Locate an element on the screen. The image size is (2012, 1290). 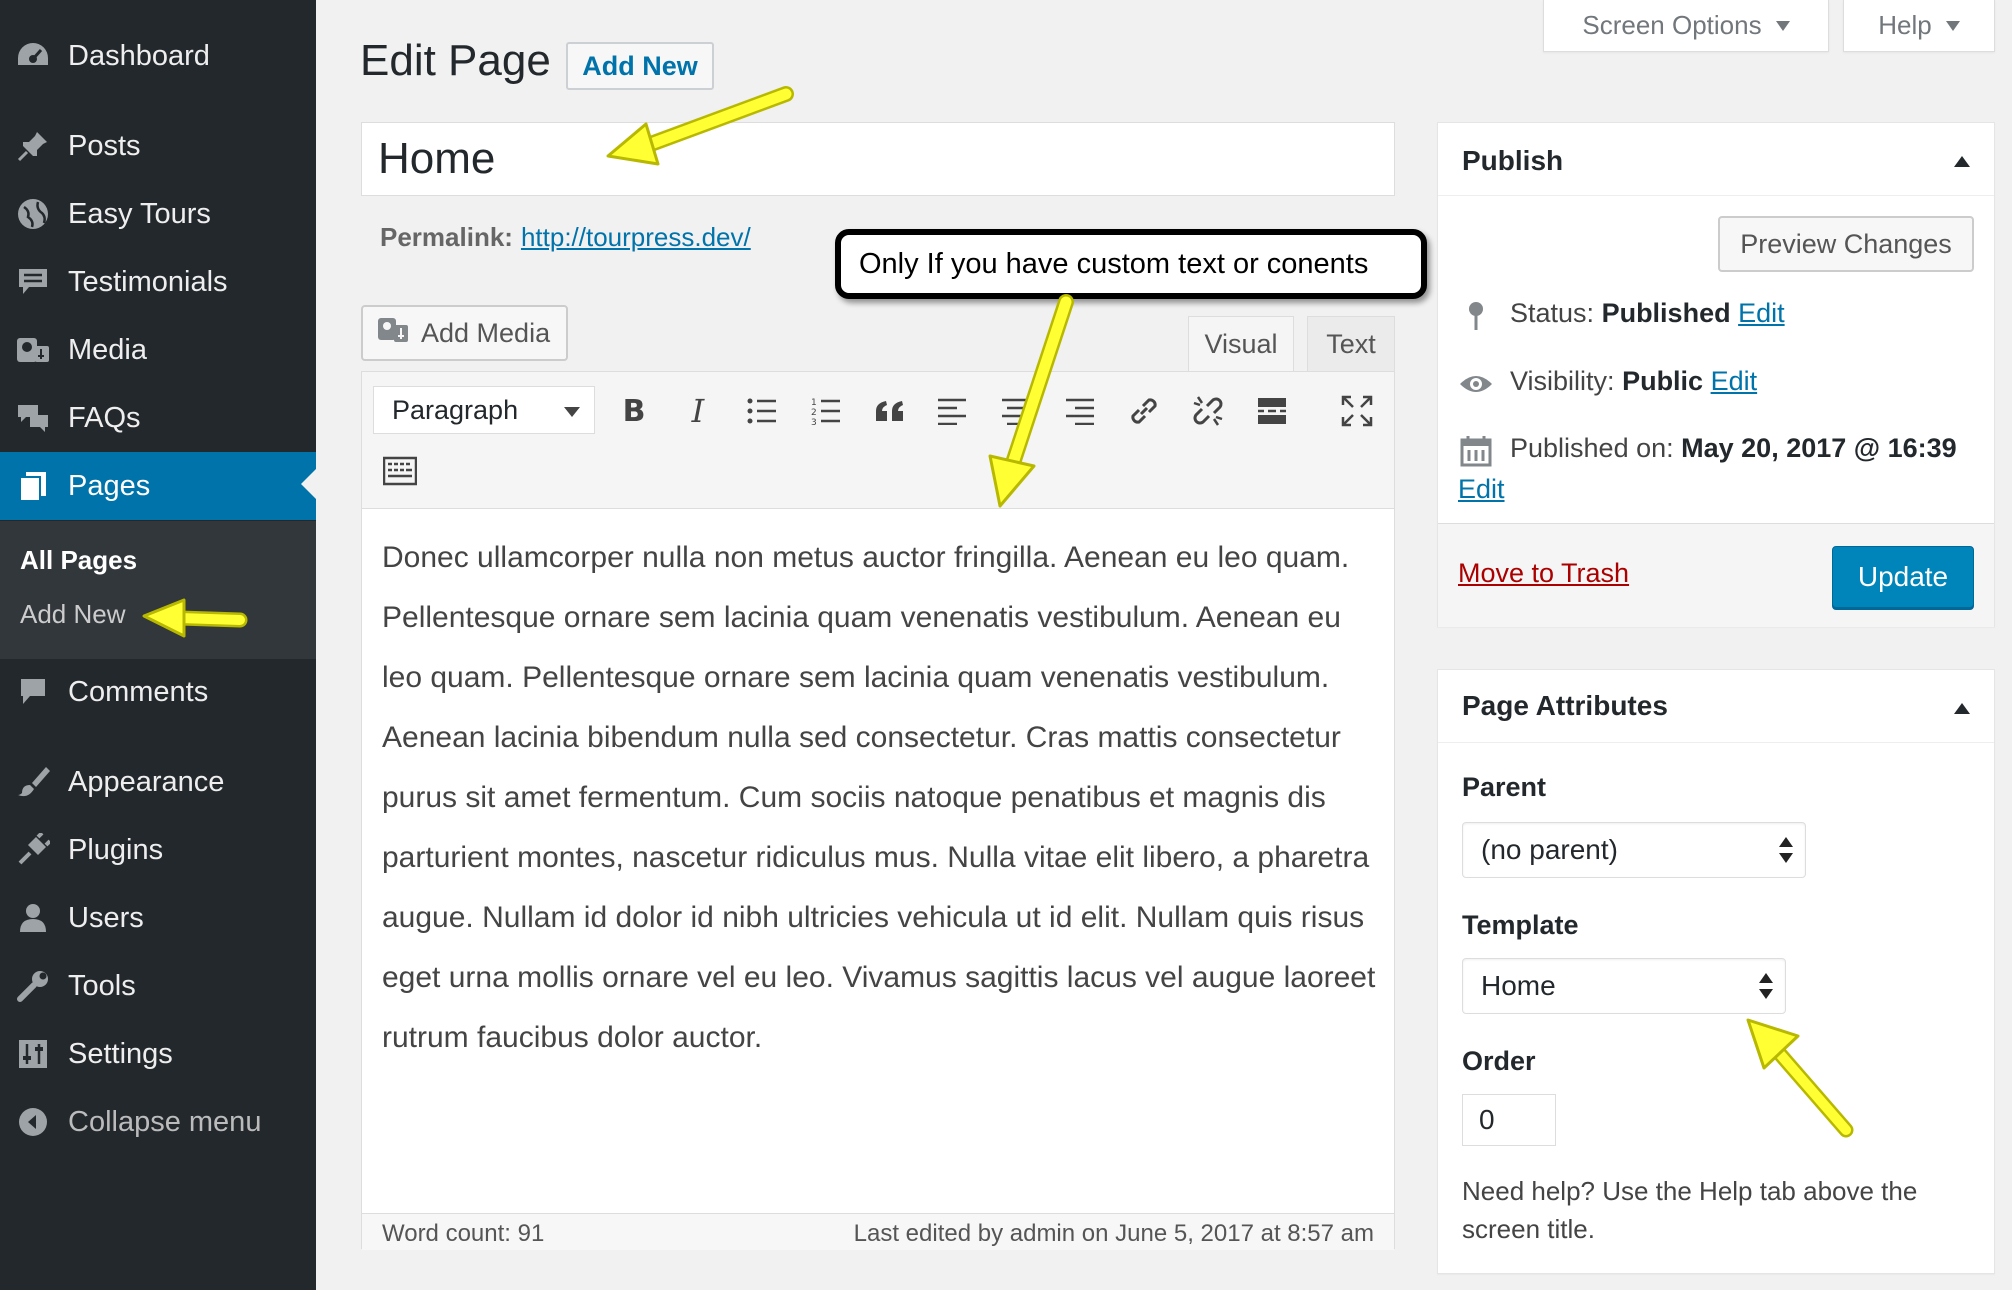
help-button: Help is located at coordinates (1919, 26).